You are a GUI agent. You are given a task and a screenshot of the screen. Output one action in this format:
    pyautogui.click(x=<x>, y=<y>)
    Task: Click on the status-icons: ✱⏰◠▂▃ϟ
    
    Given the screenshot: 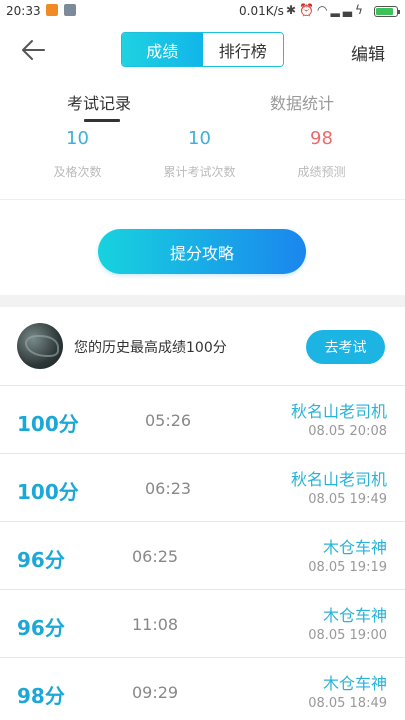 What is the action you would take?
    pyautogui.click(x=326, y=10)
    